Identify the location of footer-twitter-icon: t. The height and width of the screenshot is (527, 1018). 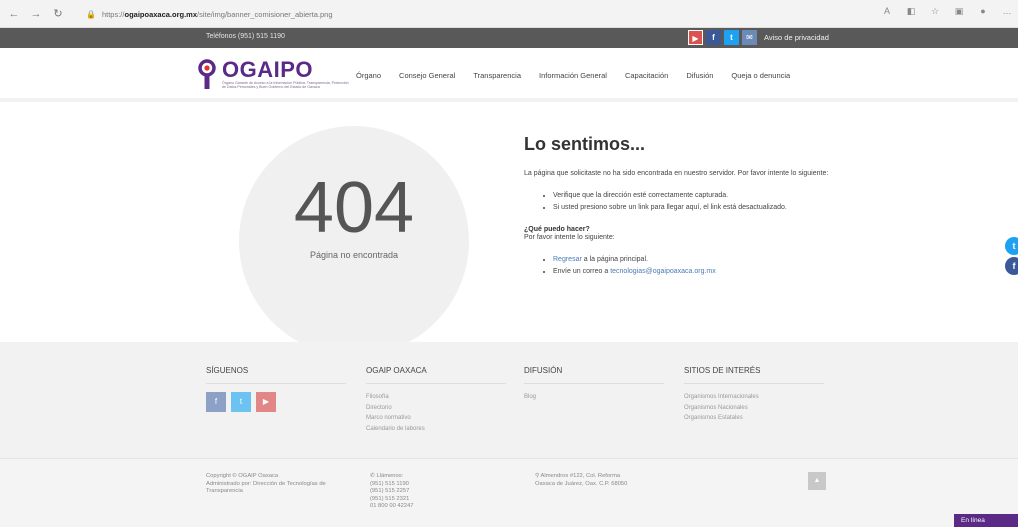
(241, 402).